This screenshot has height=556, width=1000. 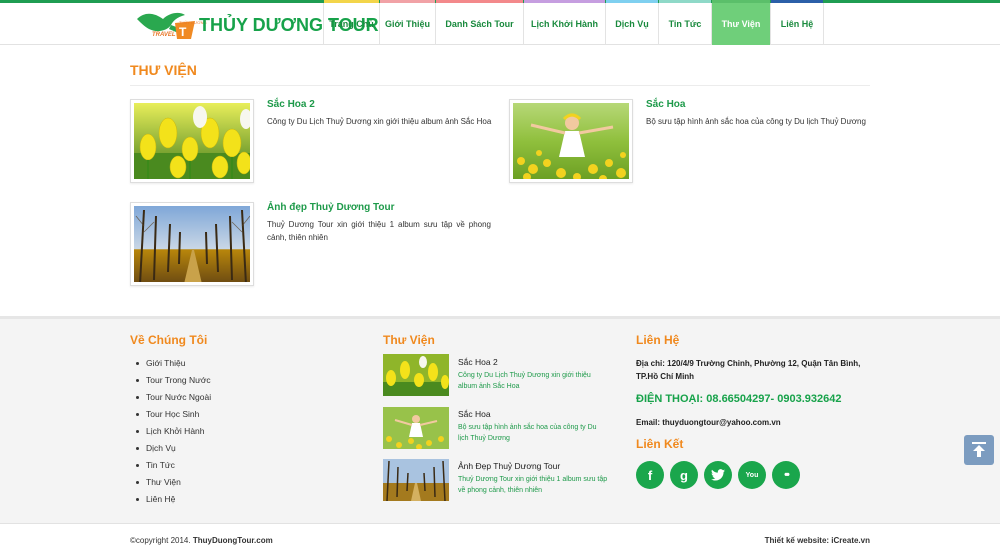 I want to click on footer-link: Lịch Khởi Hành, so click(x=170, y=431).